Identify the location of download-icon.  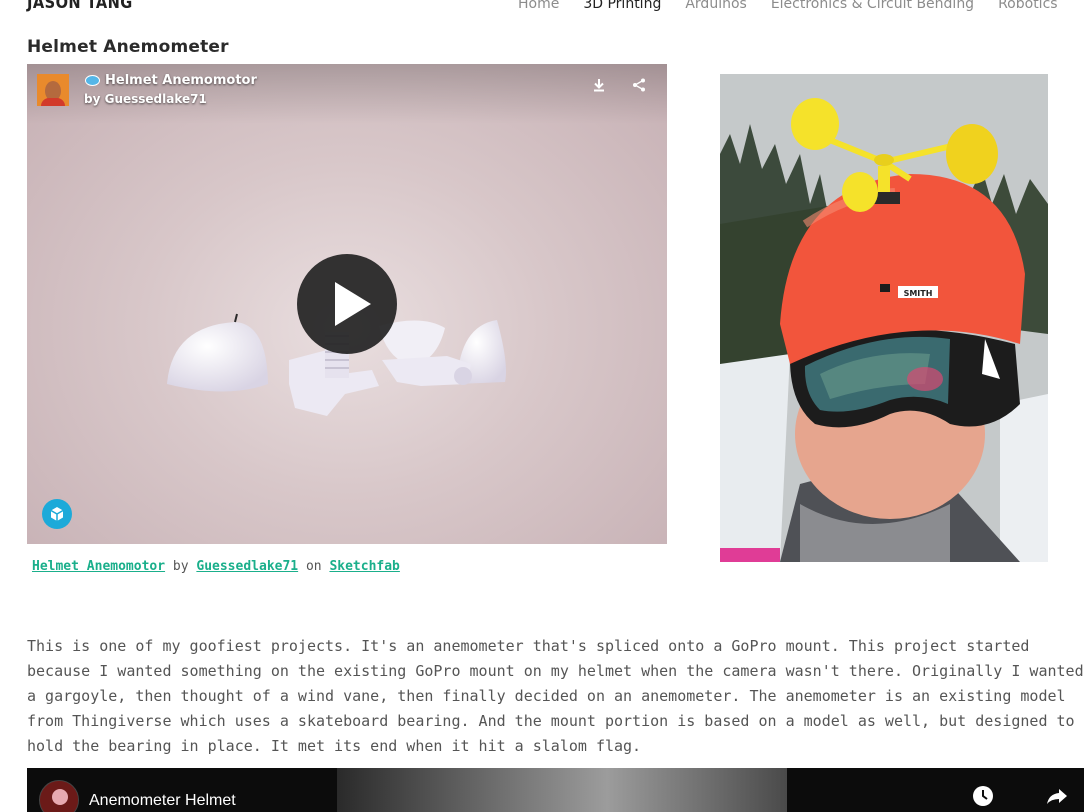
(599, 85).